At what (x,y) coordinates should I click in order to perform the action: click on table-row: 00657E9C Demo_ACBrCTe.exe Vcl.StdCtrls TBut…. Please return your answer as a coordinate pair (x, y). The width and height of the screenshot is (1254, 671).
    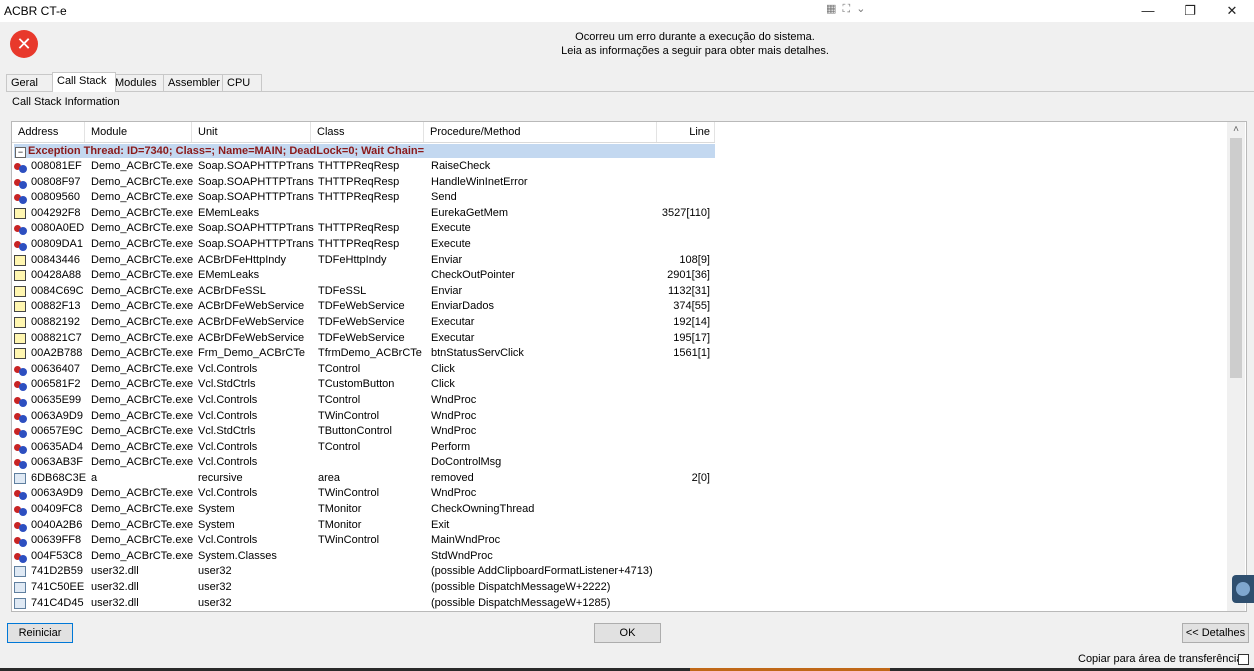
    Looking at the image, I should click on (363, 432).